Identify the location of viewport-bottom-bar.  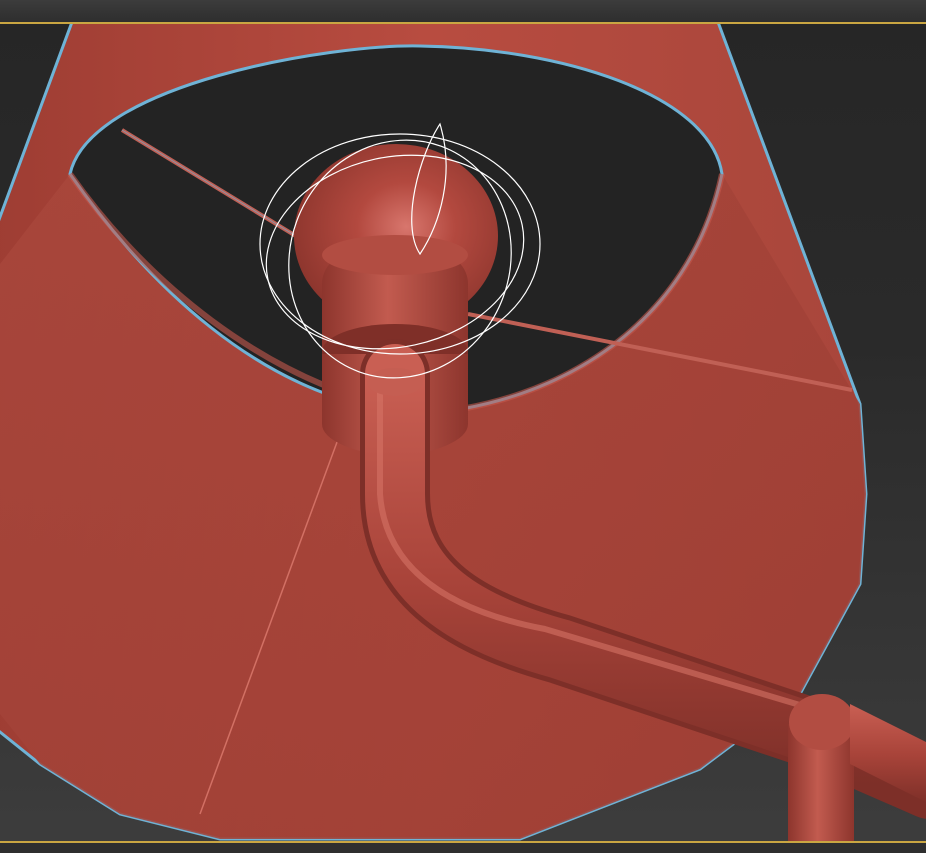
(463, 848).